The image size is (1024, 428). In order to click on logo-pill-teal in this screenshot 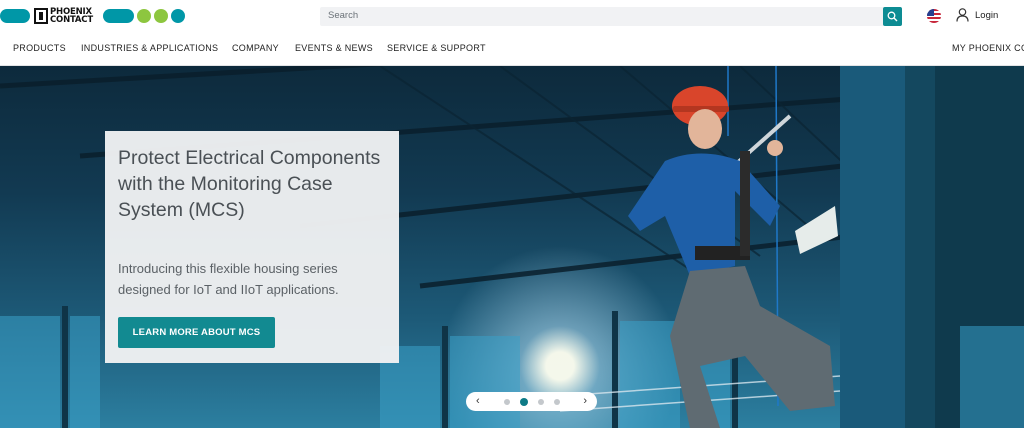, I will do `click(15, 16)`.